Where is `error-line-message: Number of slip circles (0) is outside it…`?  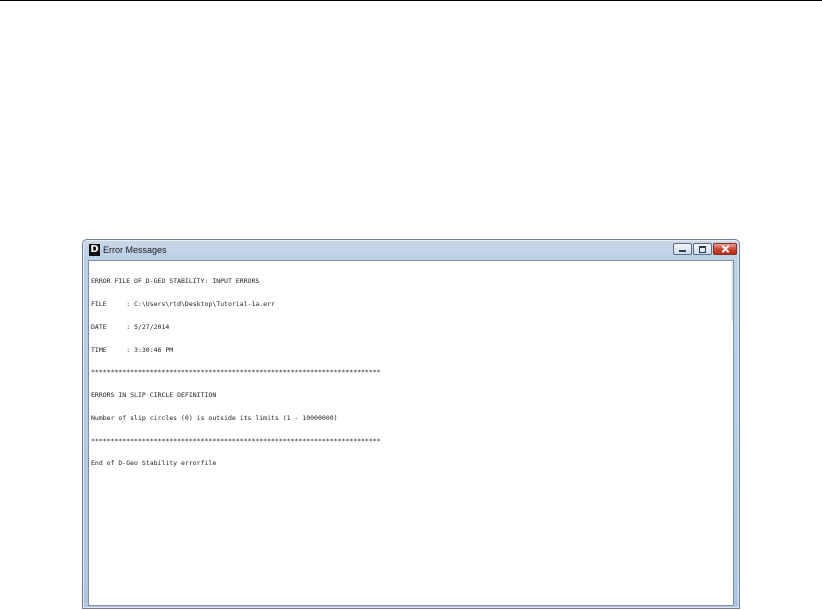 error-line-message: Number of slip circles (0) is outside it… is located at coordinates (214, 417).